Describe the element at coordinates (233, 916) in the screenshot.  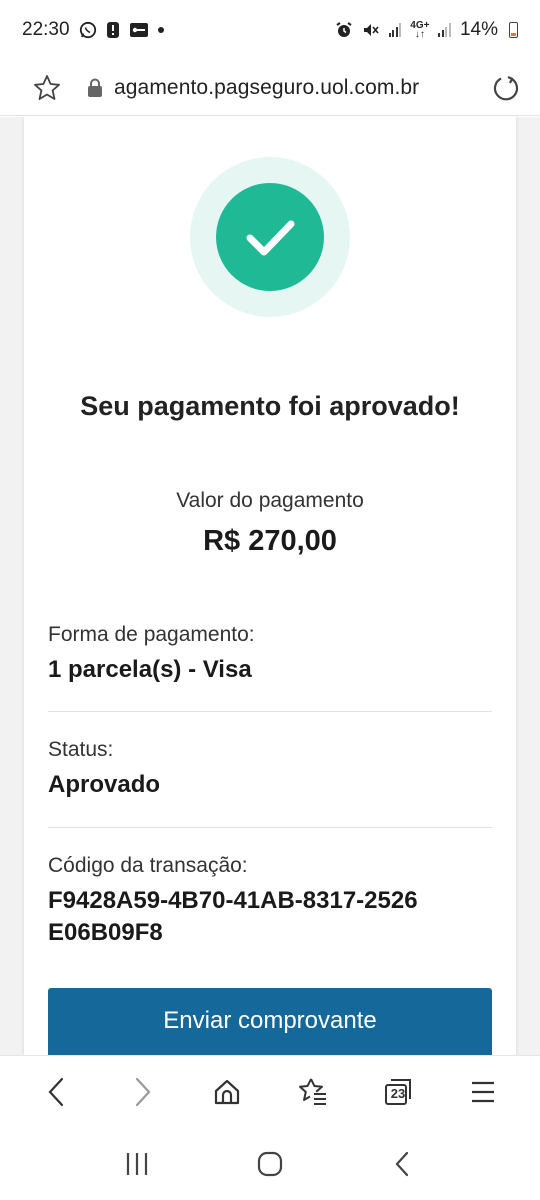
I see `transaction-code-value: F9428A59-4B70-41AB-8317-2526E06B09F8` at that location.